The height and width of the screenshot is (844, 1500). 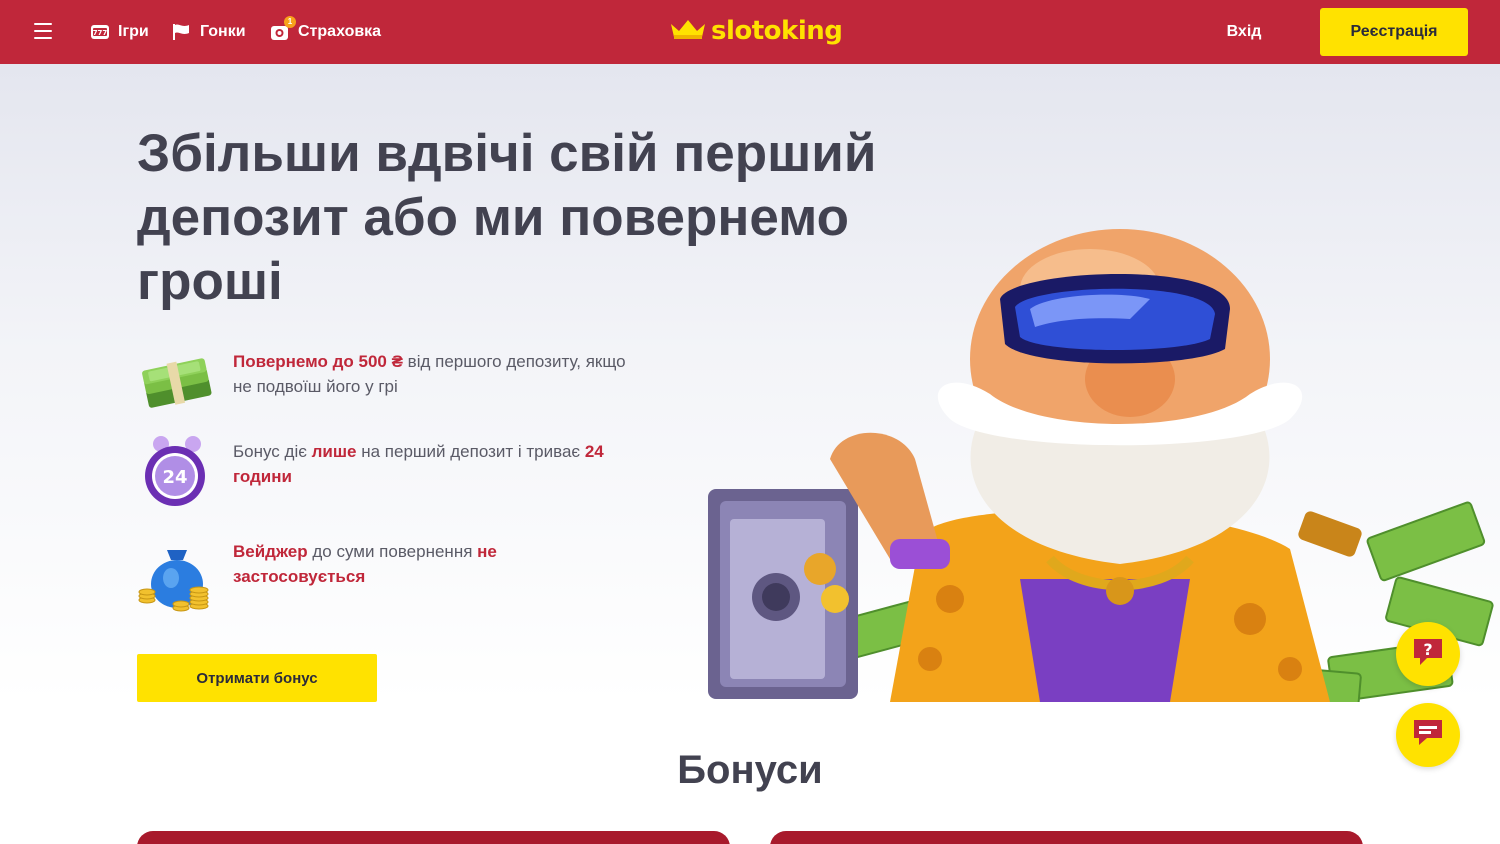 I want to click on nav-races-label: Гонки, so click(x=223, y=31).